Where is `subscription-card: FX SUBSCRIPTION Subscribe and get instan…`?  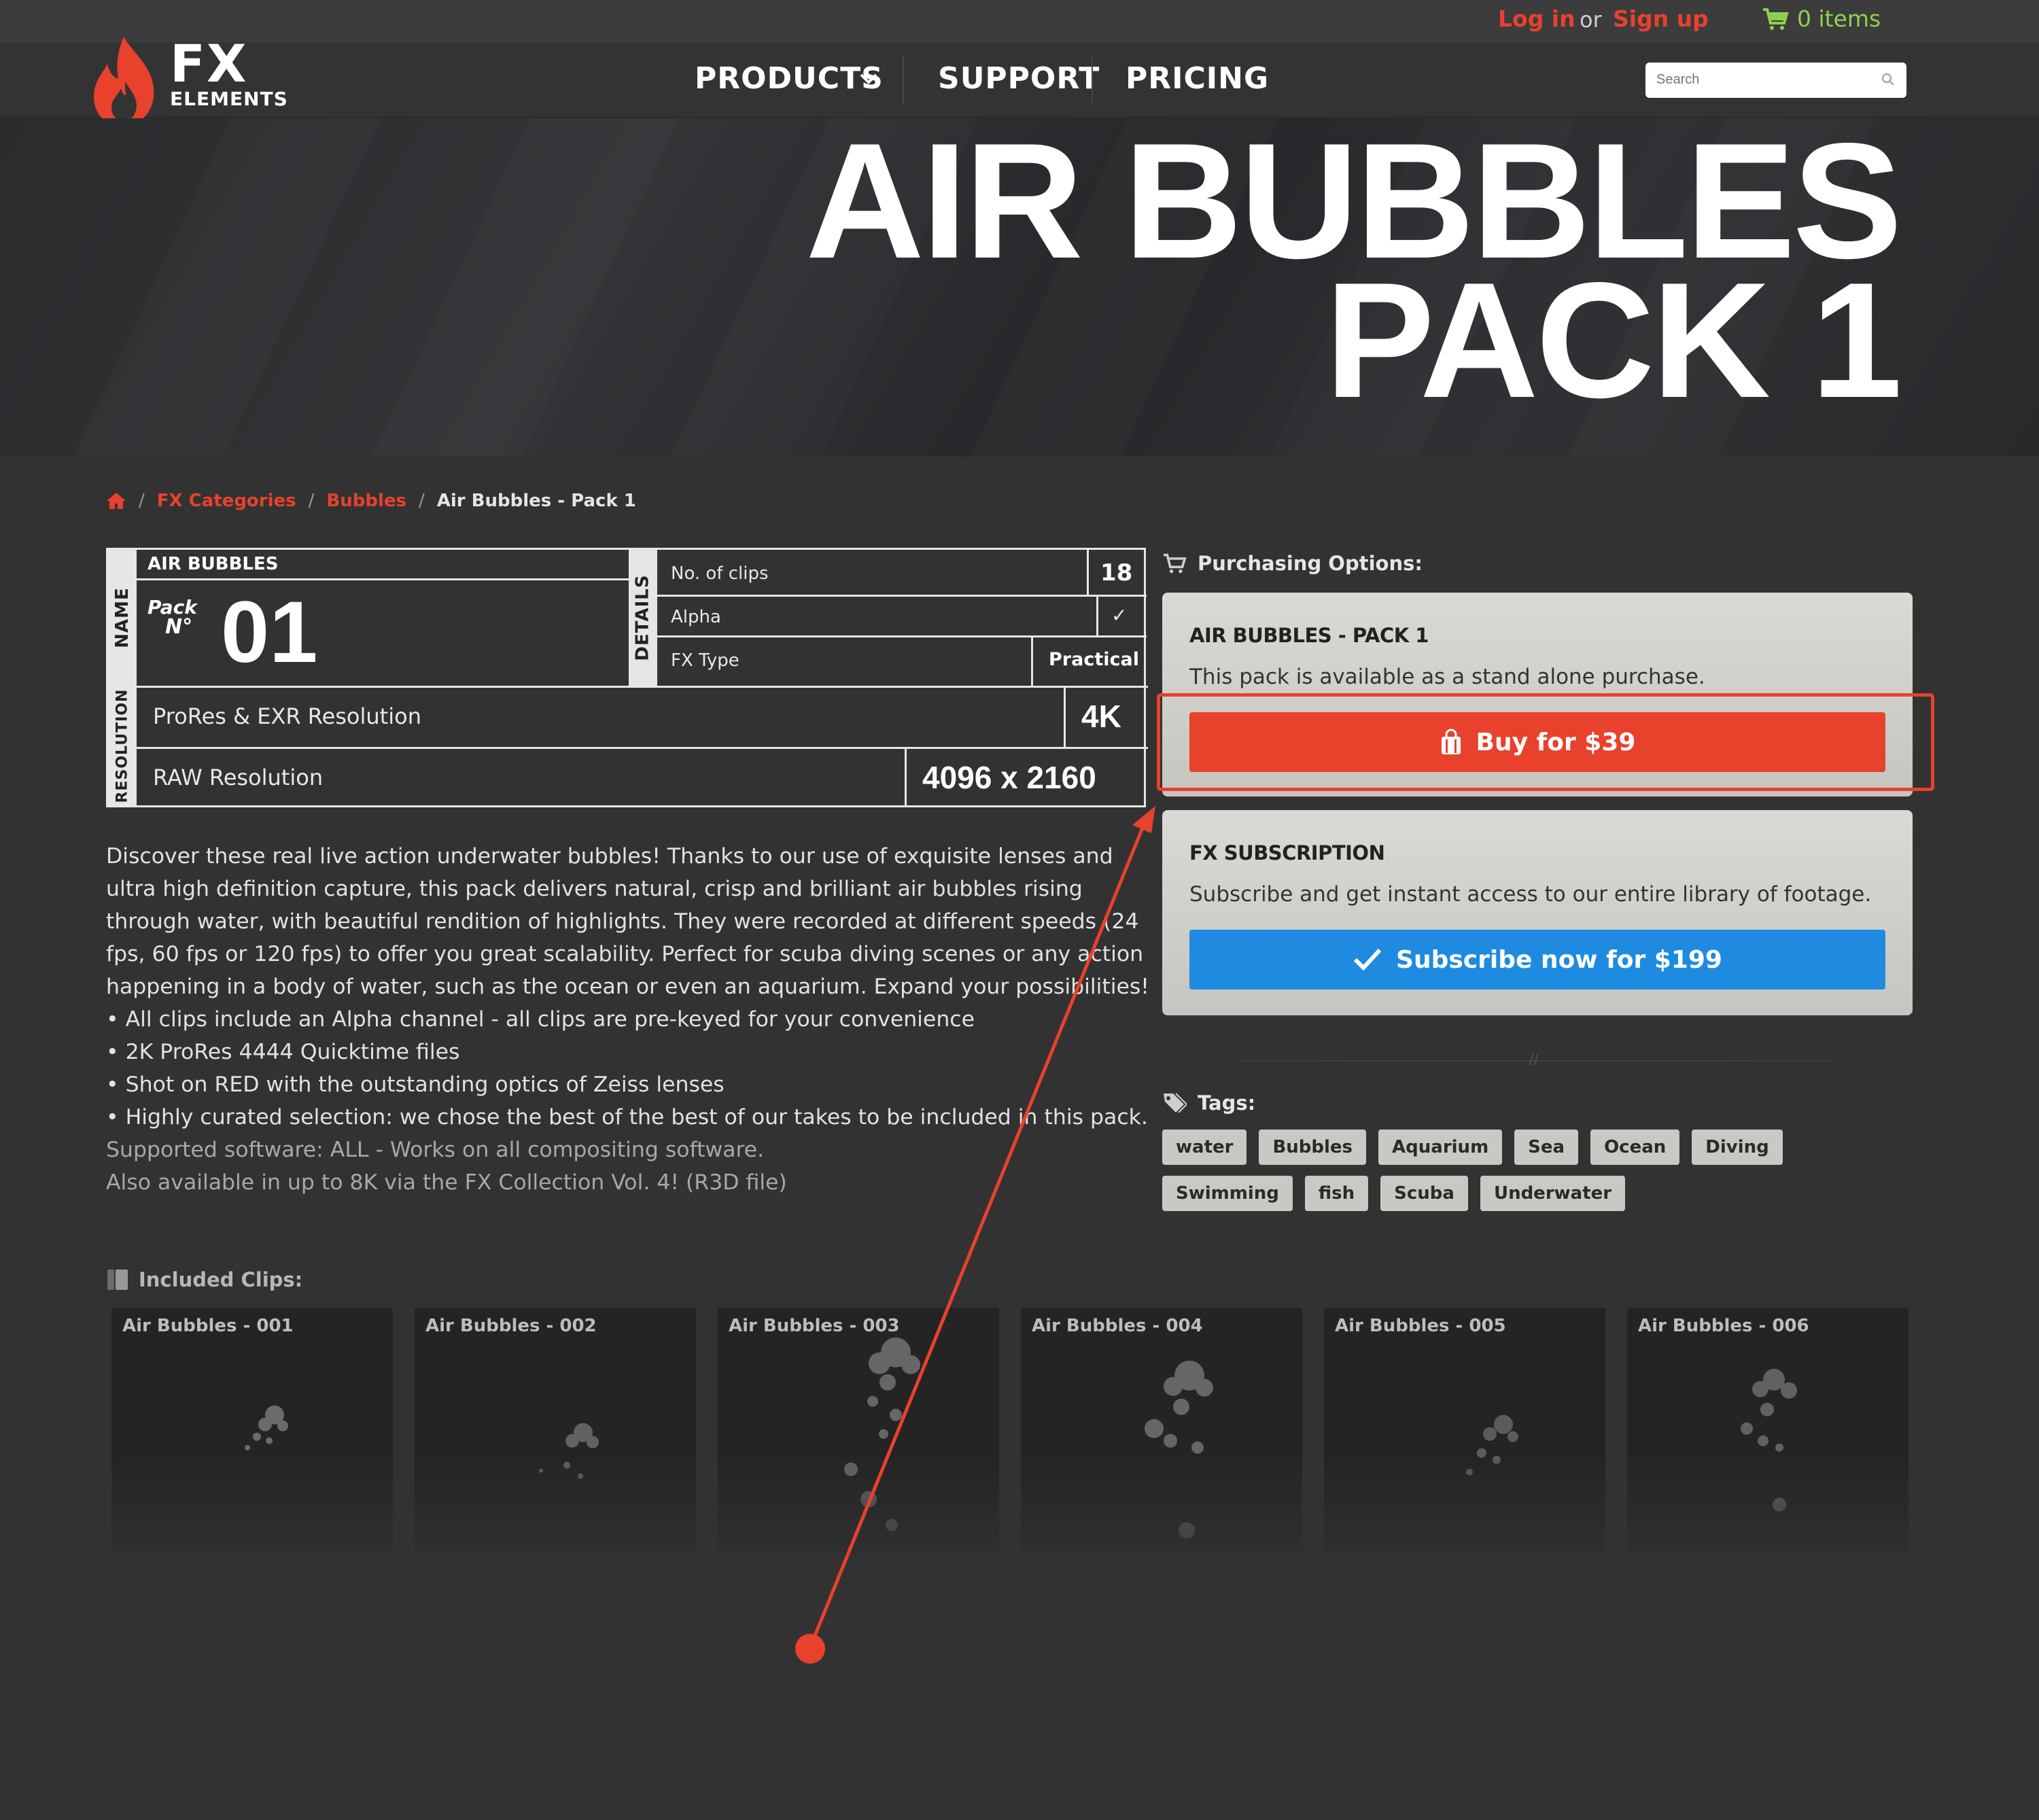 subscription-card: FX SUBSCRIPTION Subscribe and get instan… is located at coordinates (1537, 913).